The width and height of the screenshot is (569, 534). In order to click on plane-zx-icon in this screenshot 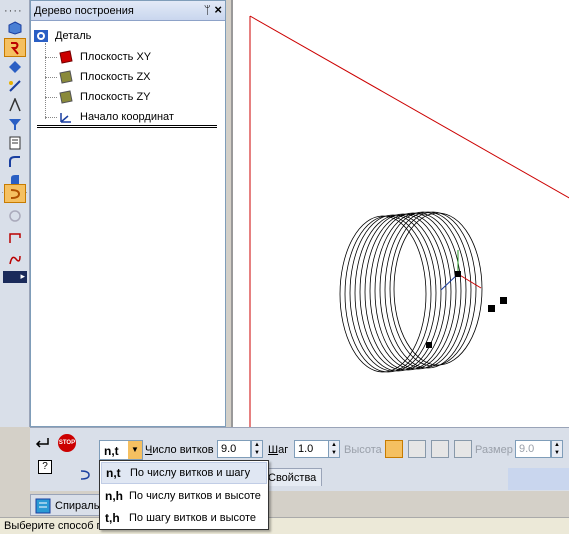, I will do `click(66, 77)`.